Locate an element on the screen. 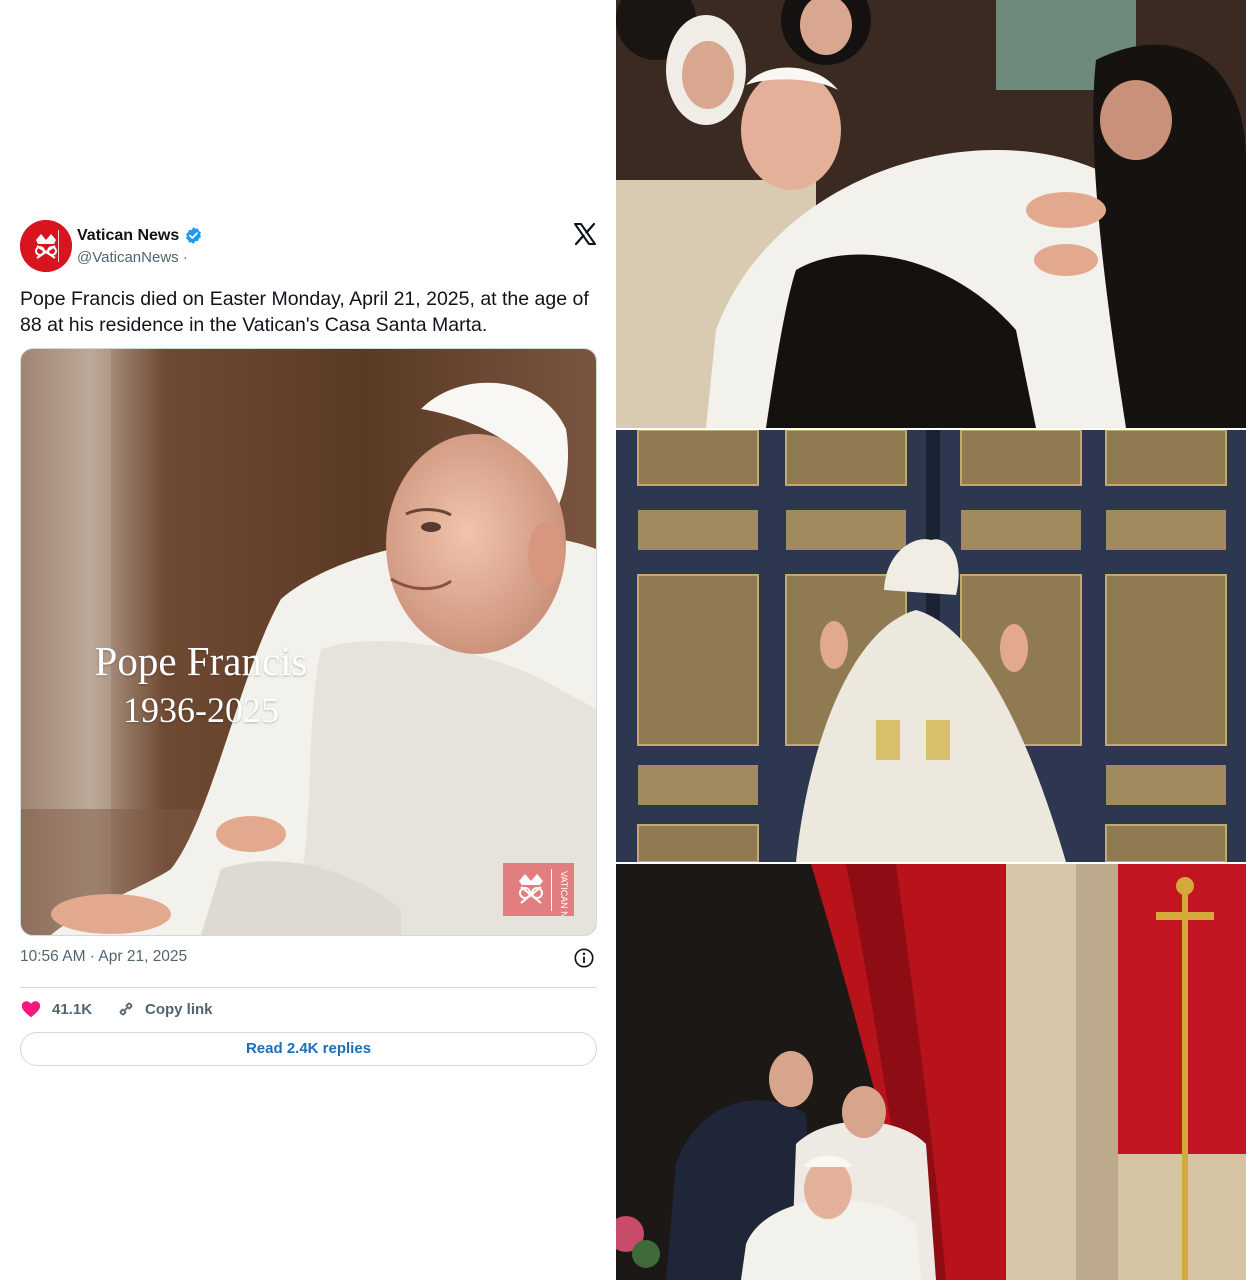 The height and width of the screenshot is (1280, 1246). like-button: 41.1K is located at coordinates (56, 1009).